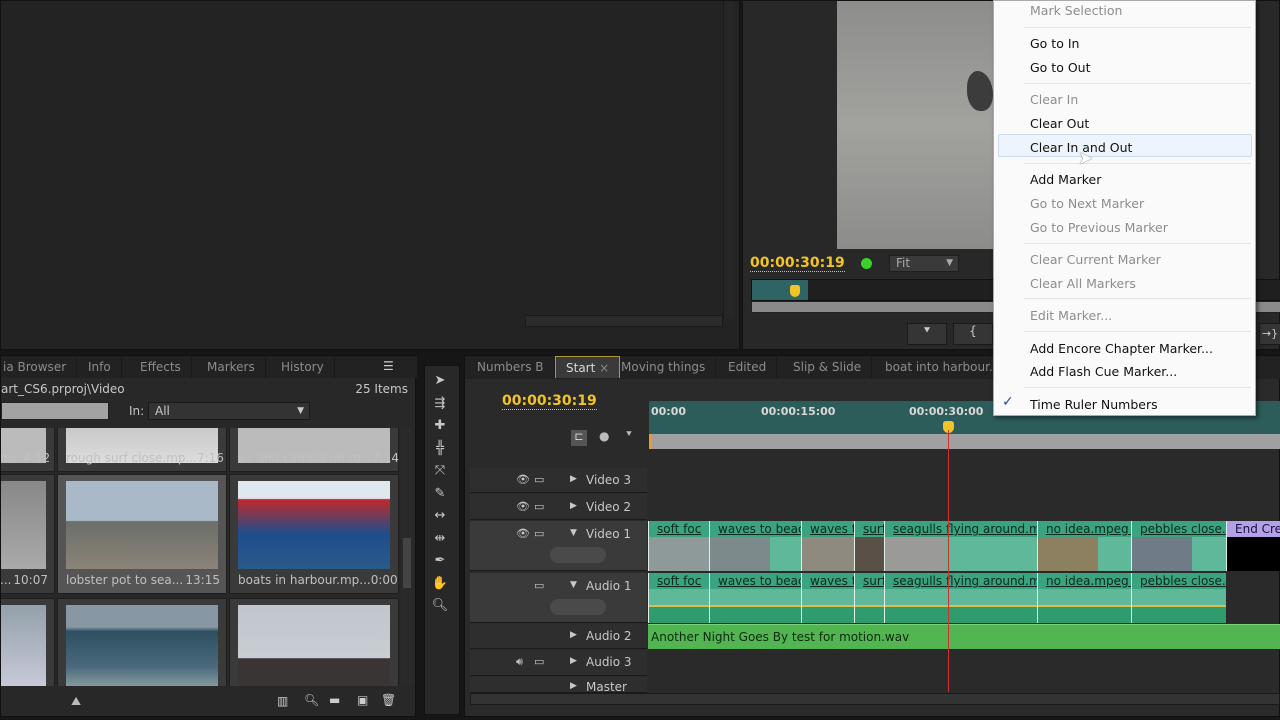  What do you see at coordinates (55, 411) in the screenshot?
I see `search-input` at bounding box center [55, 411].